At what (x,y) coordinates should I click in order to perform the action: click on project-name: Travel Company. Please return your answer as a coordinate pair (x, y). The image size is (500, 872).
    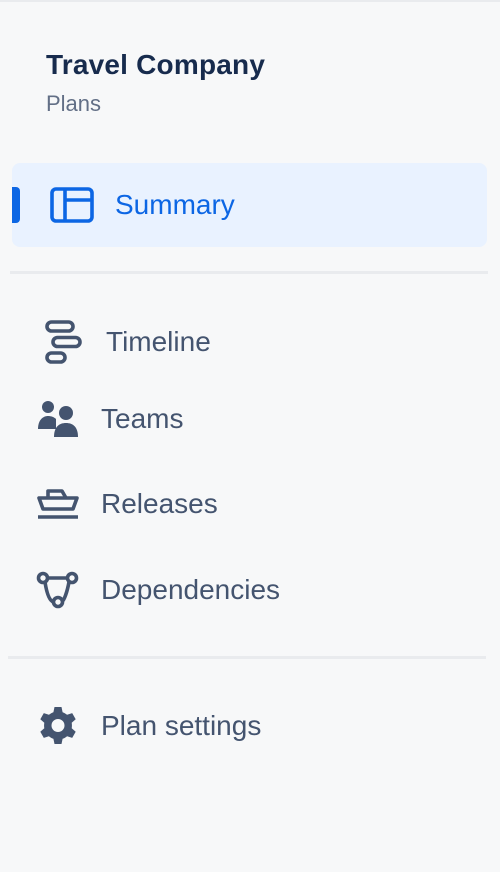
    Looking at the image, I should click on (156, 64).